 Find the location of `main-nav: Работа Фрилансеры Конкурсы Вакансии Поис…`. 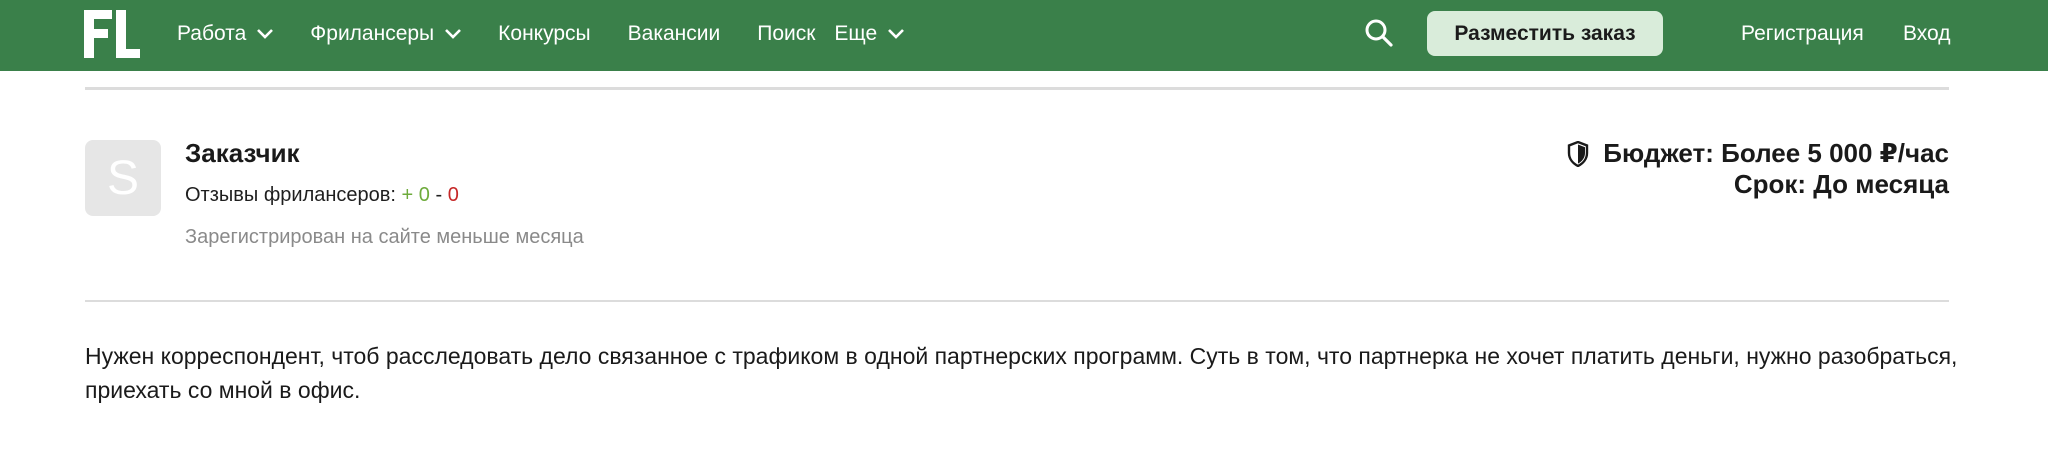

main-nav: Работа Фрилансеры Конкурсы Вакансии Поис… is located at coordinates (541, 33).